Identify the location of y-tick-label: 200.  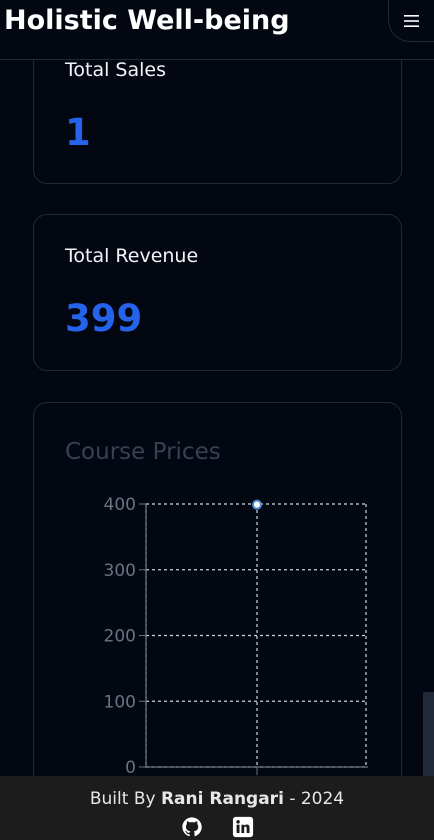
(120, 637).